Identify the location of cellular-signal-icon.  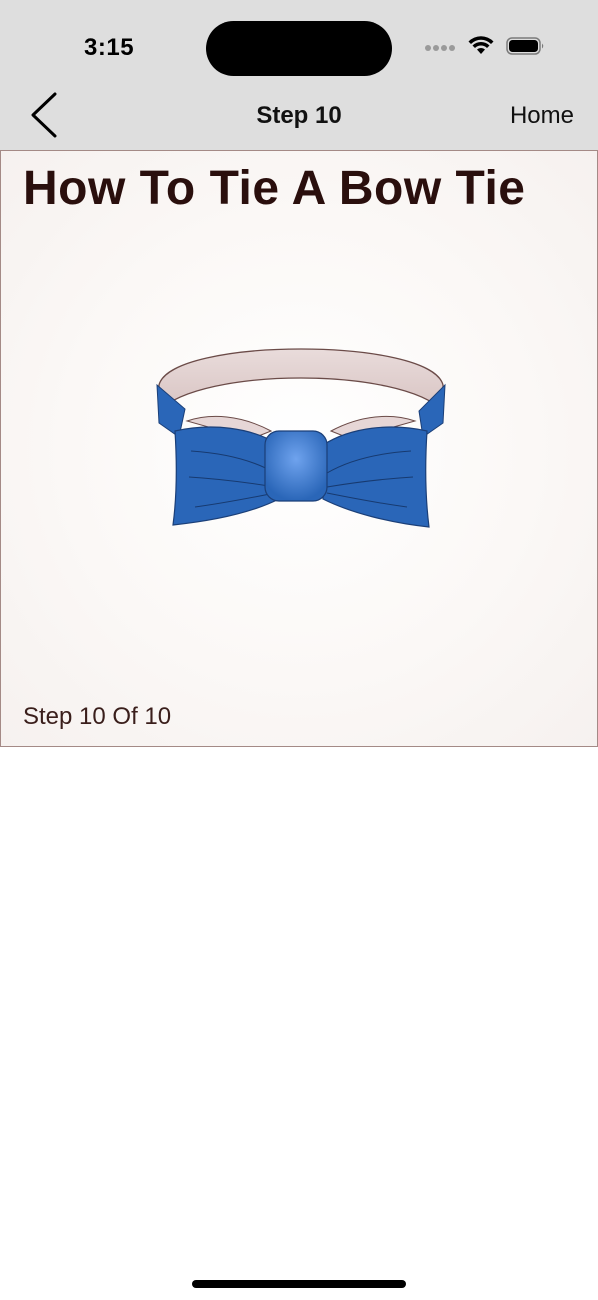
(440, 48).